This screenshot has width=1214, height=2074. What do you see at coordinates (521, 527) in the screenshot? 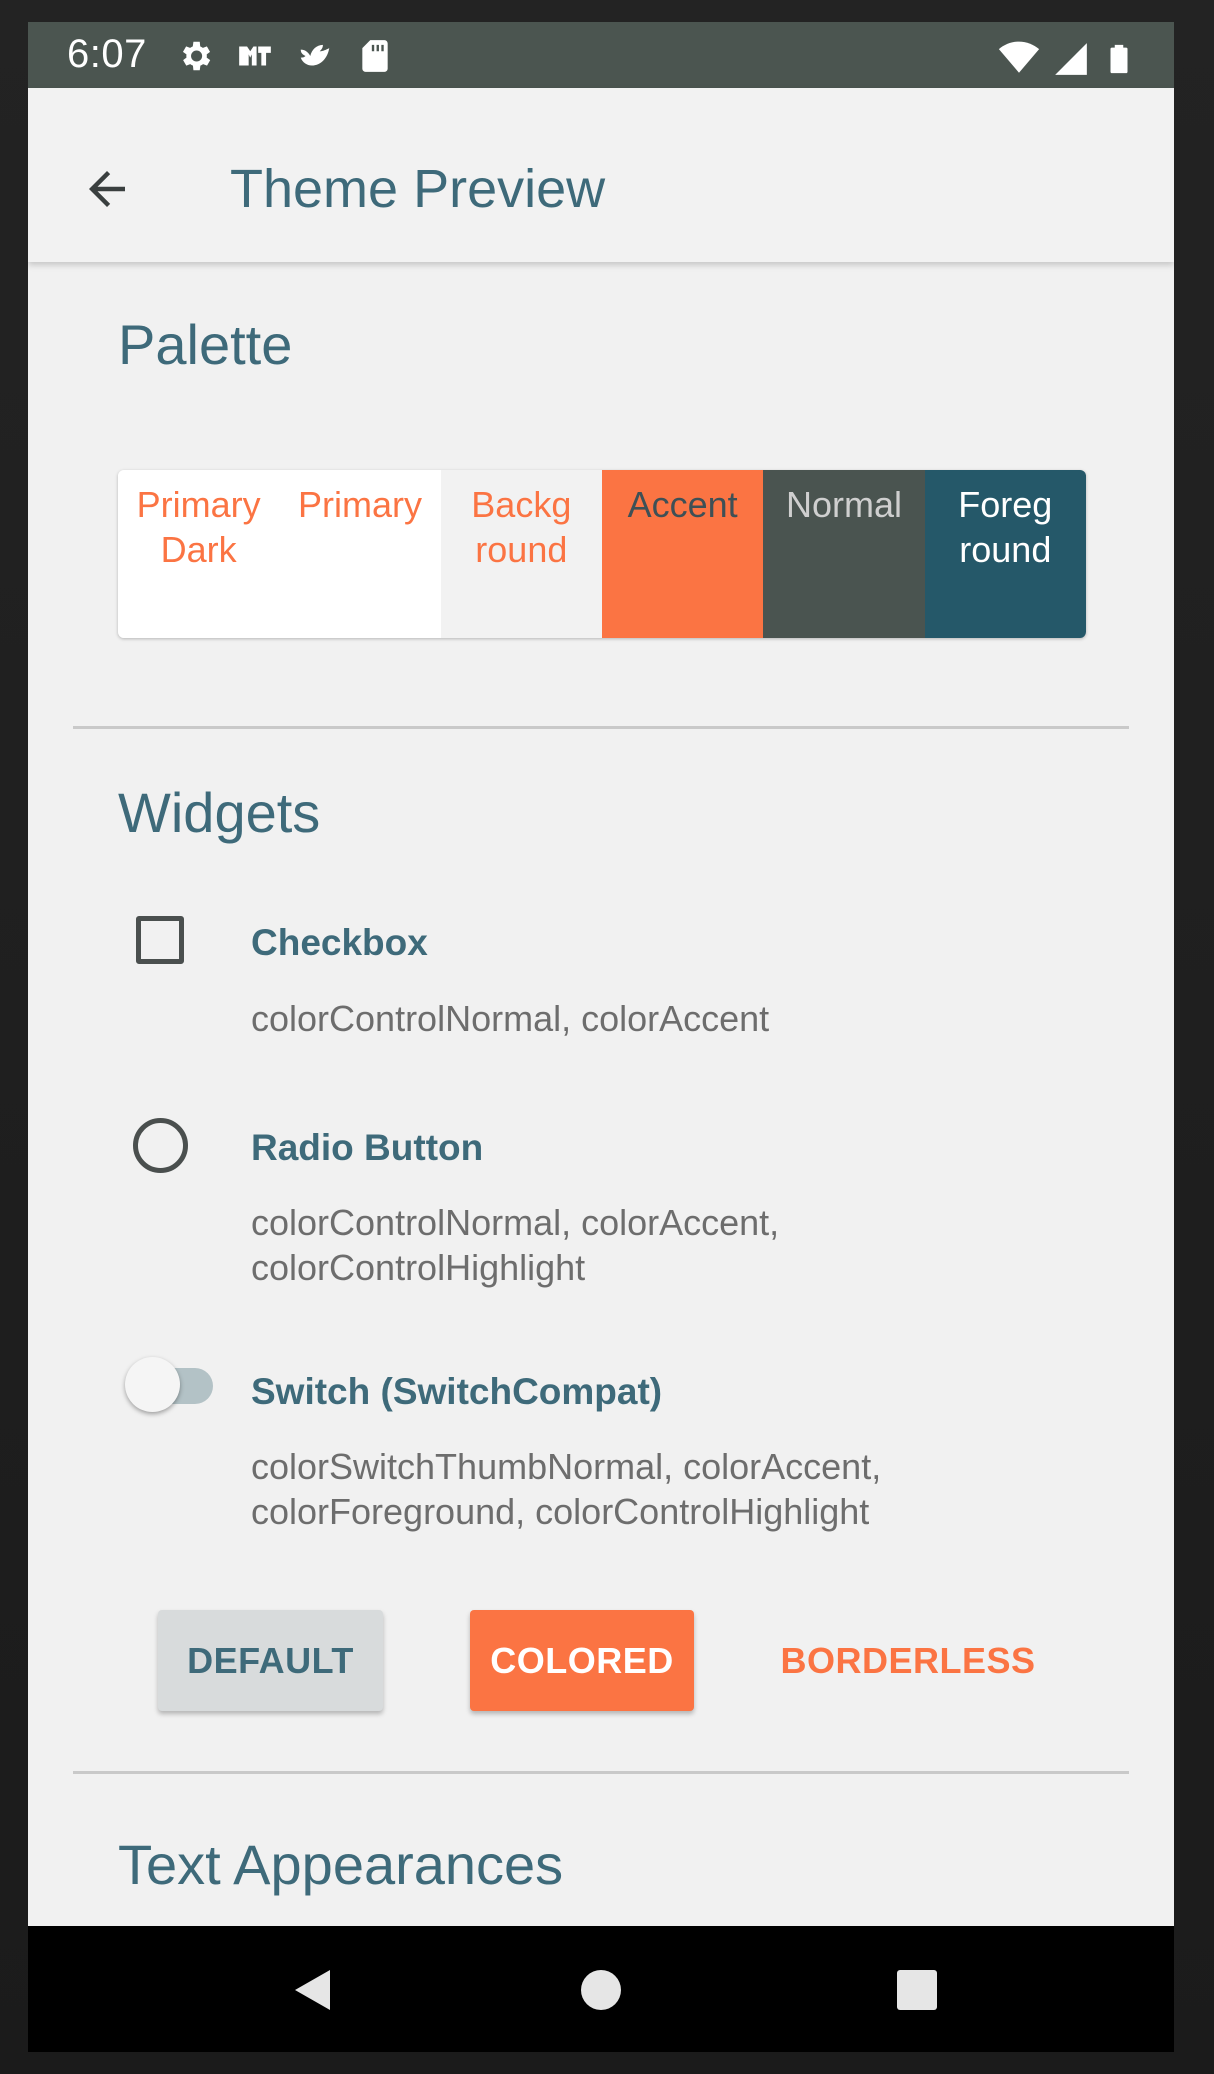
I see `swatch-label: Backg round` at bounding box center [521, 527].